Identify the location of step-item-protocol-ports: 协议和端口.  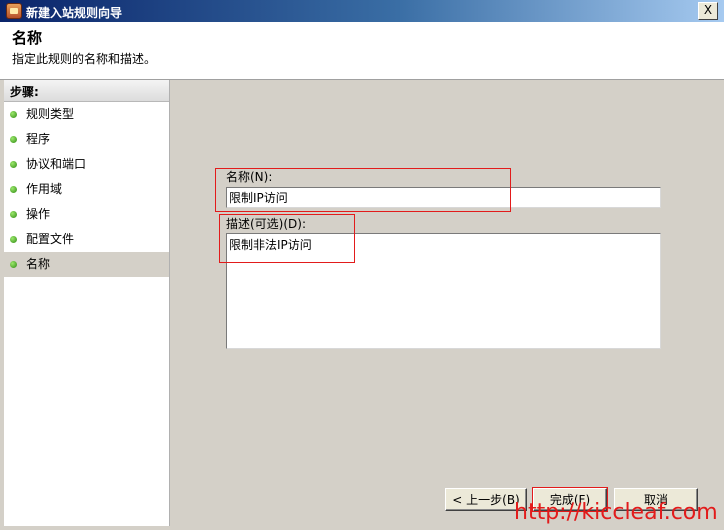
(86, 164).